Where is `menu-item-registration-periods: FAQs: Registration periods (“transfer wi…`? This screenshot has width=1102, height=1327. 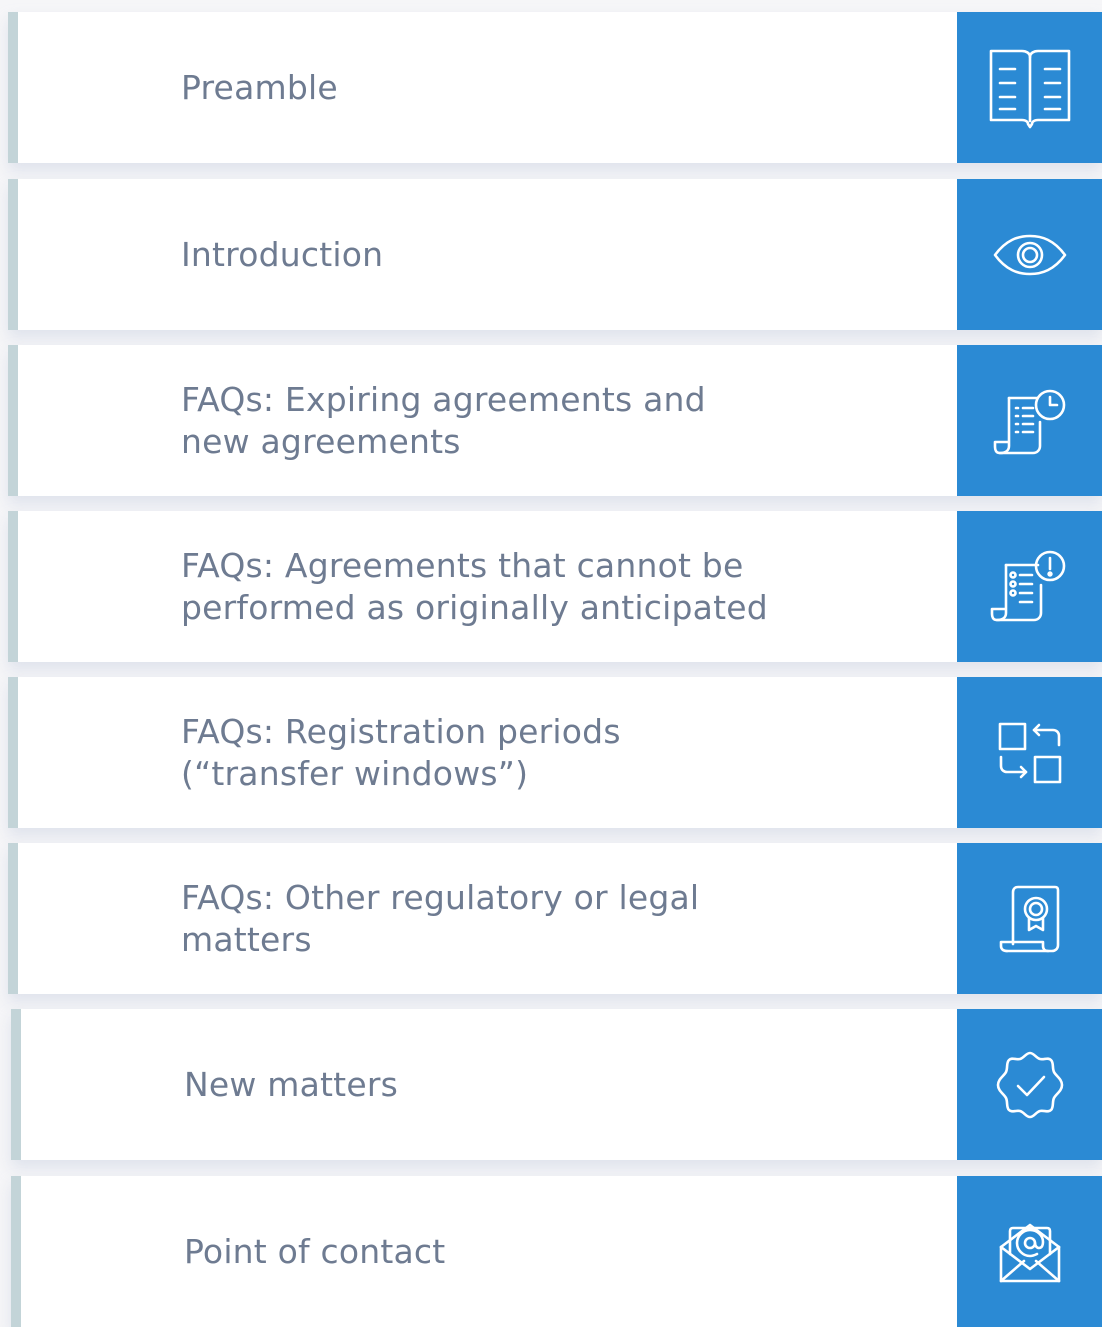
menu-item-registration-periods: FAQs: Registration periods (“transfer wi… is located at coordinates (555, 752).